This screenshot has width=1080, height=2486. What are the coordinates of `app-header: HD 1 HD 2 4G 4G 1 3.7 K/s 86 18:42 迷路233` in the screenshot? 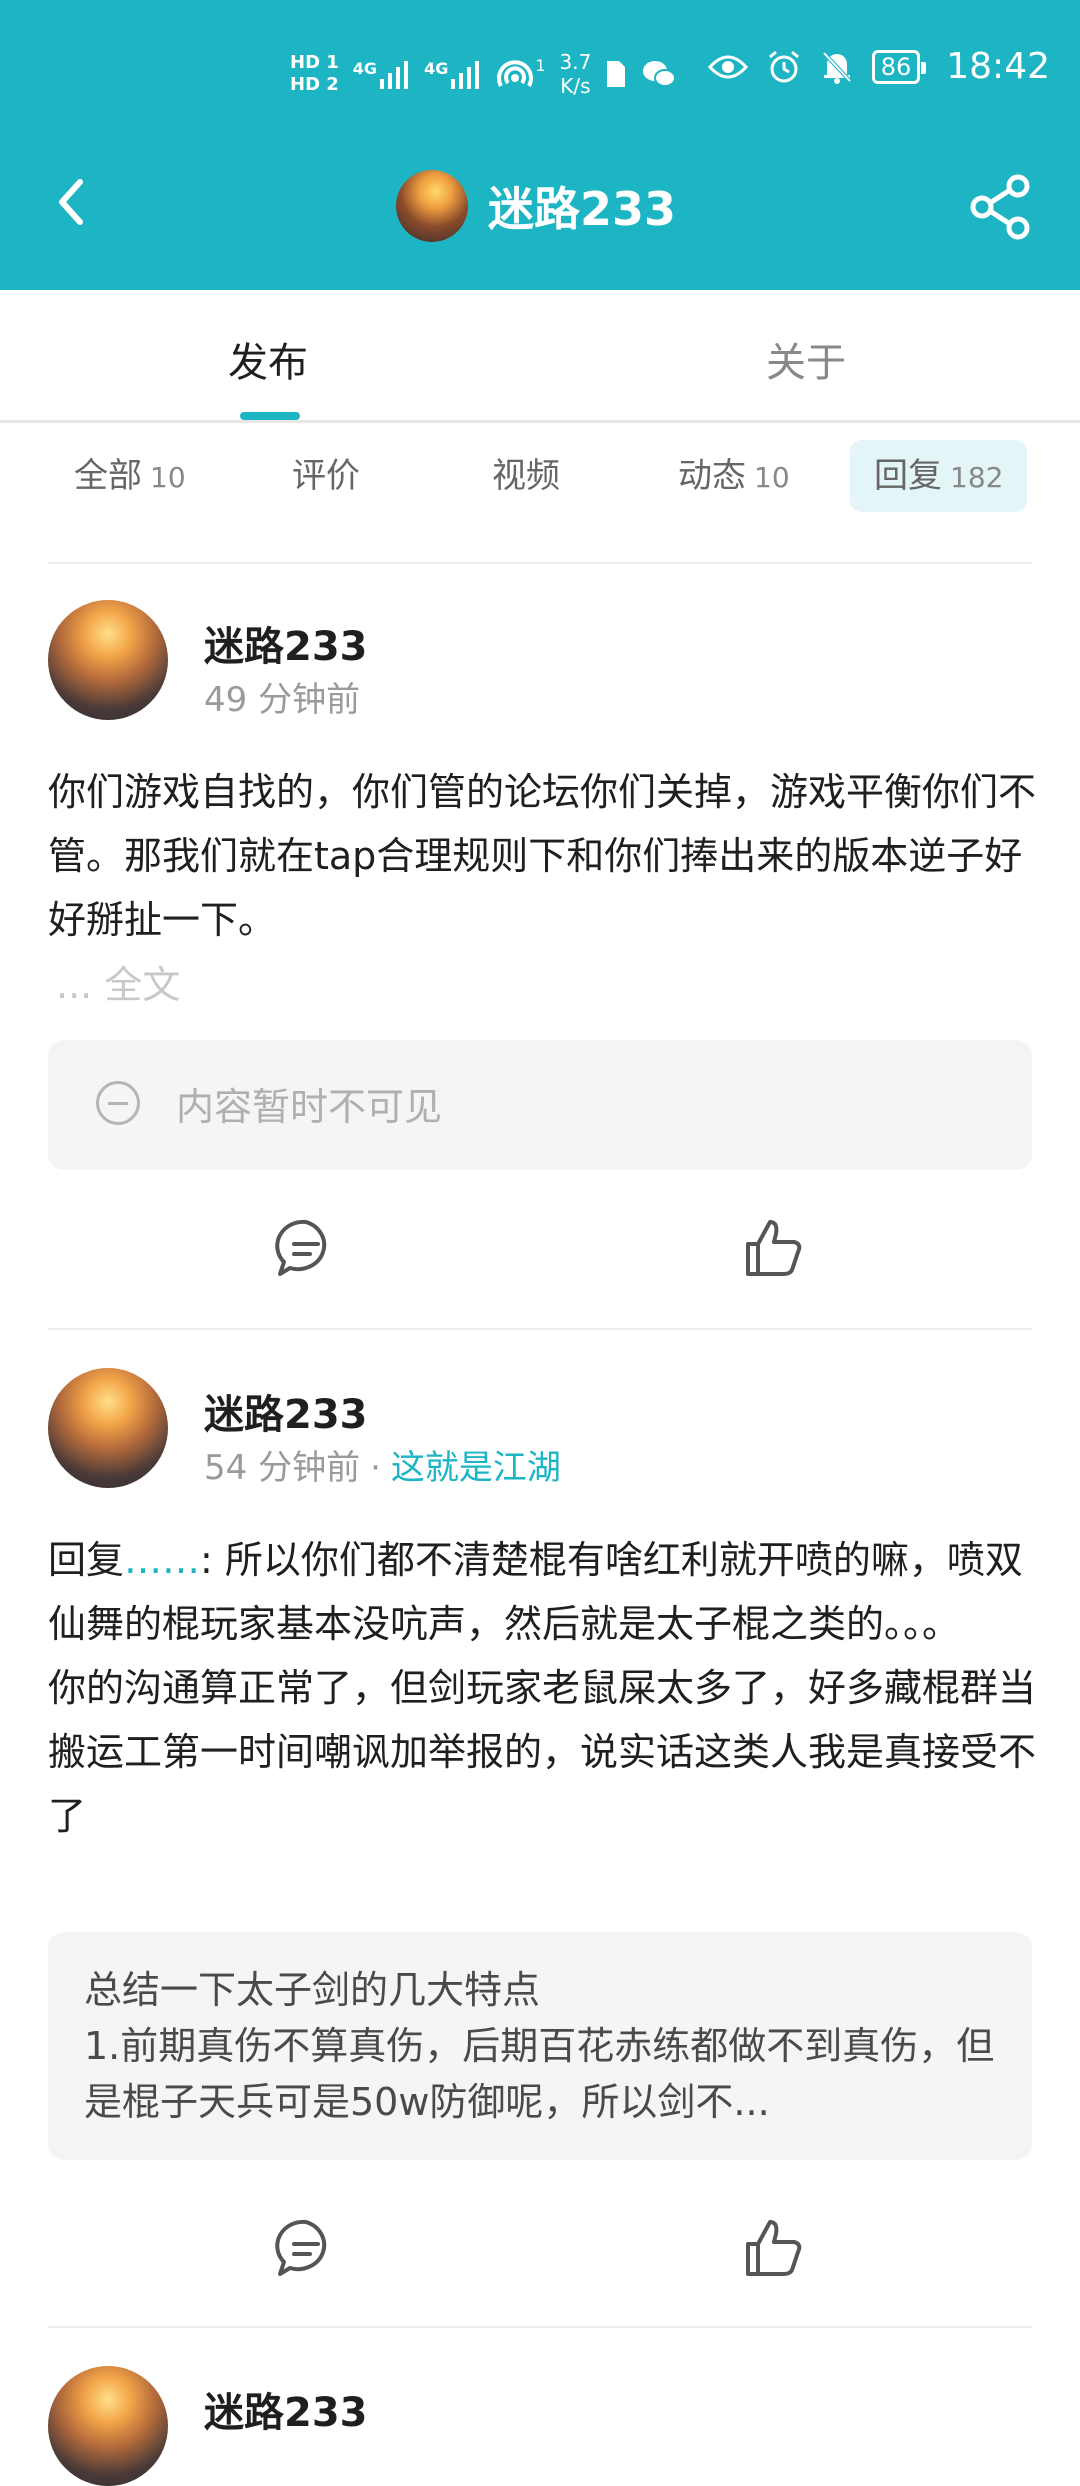 It's located at (540, 145).